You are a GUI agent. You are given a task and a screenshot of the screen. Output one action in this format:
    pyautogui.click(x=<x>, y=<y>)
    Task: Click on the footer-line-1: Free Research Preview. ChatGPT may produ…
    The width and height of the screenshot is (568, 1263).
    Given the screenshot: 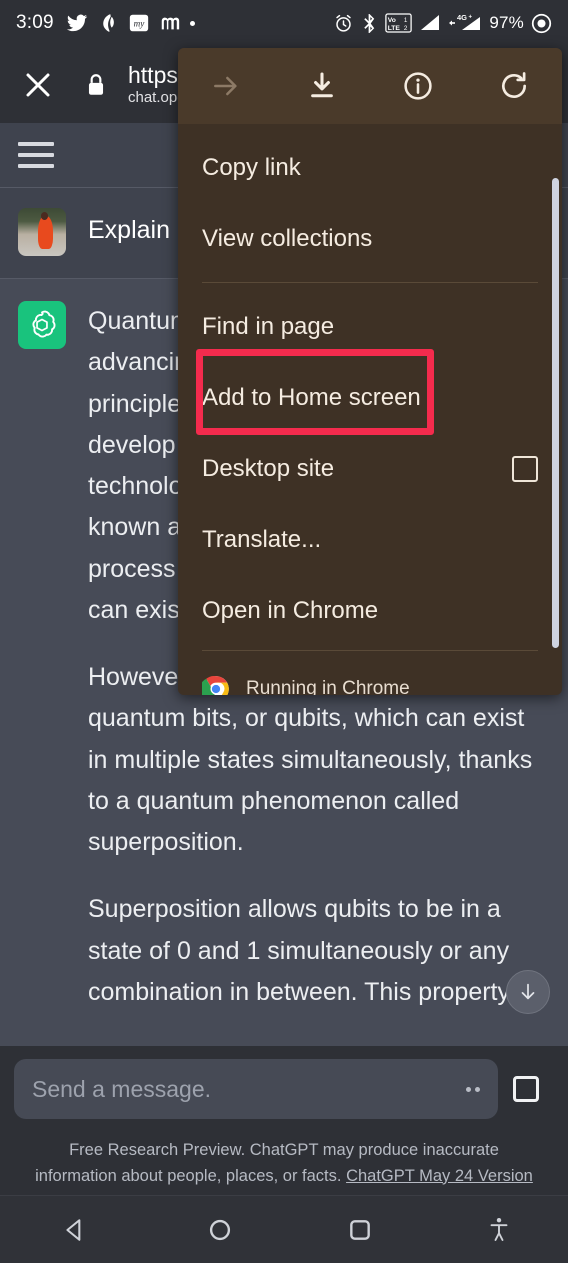 What is the action you would take?
    pyautogui.click(x=284, y=1150)
    